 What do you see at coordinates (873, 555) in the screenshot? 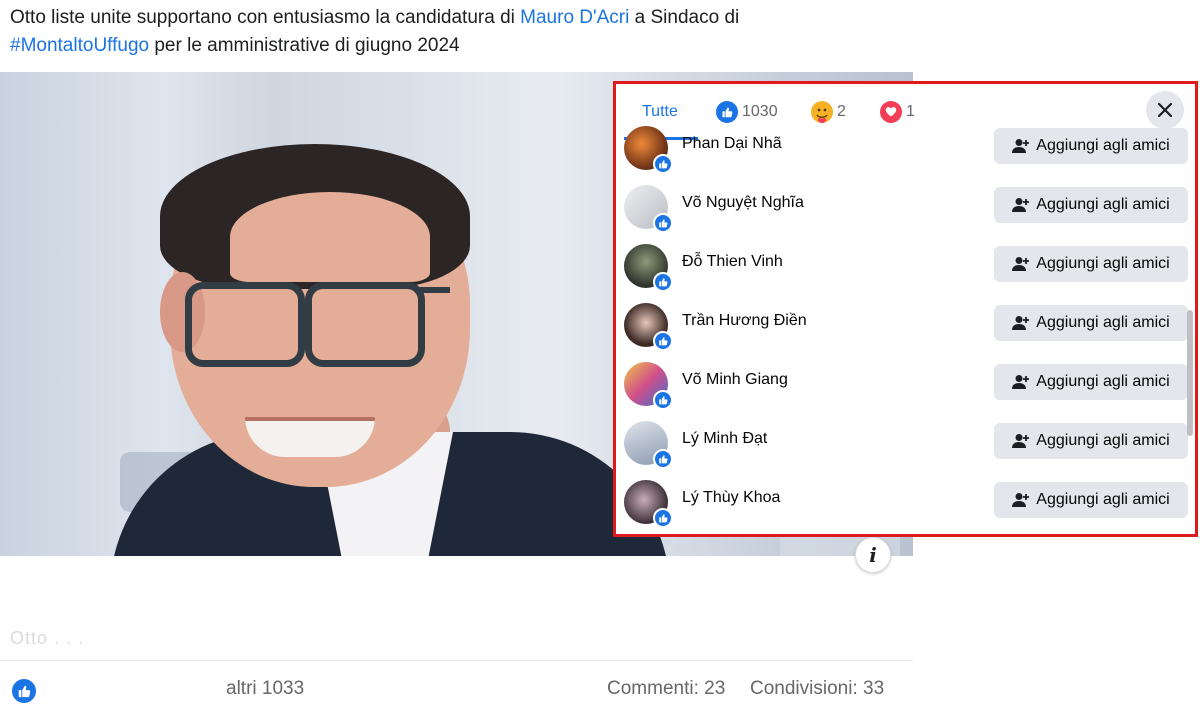
I see `info-icon: i` at bounding box center [873, 555].